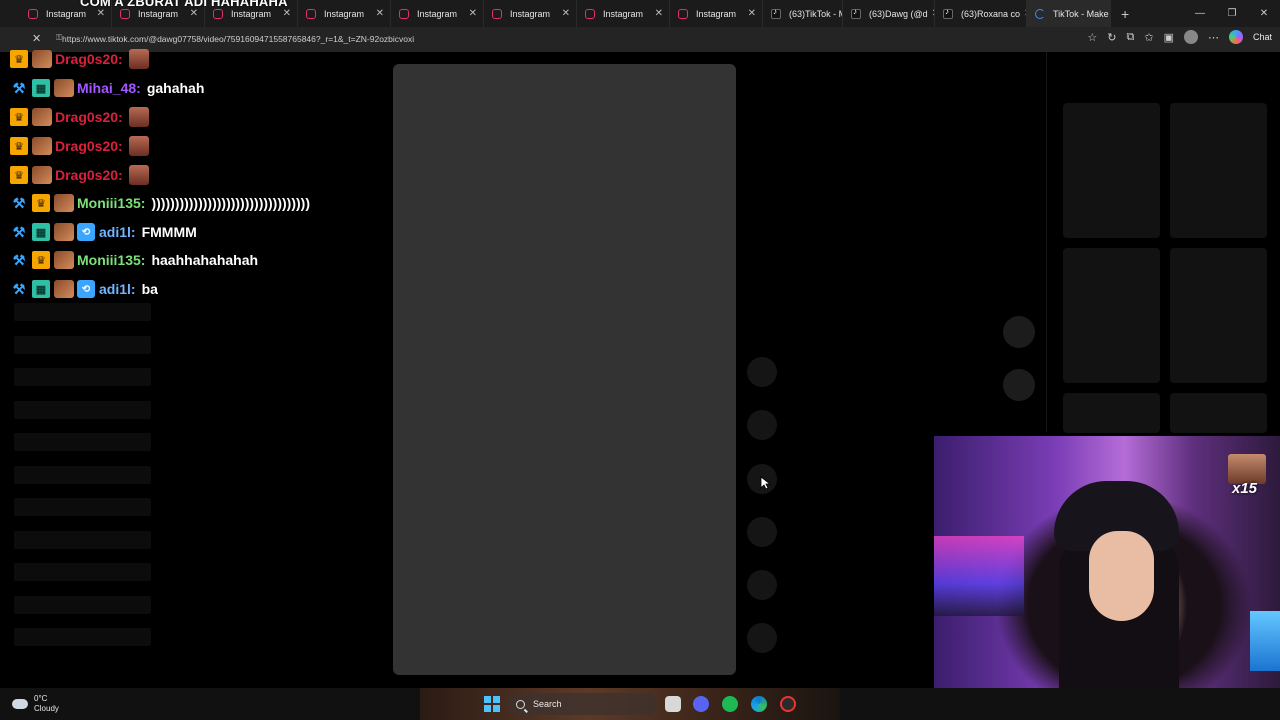 The width and height of the screenshot is (1280, 720). What do you see at coordinates (788, 704) in the screenshot?
I see `app-icon` at bounding box center [788, 704].